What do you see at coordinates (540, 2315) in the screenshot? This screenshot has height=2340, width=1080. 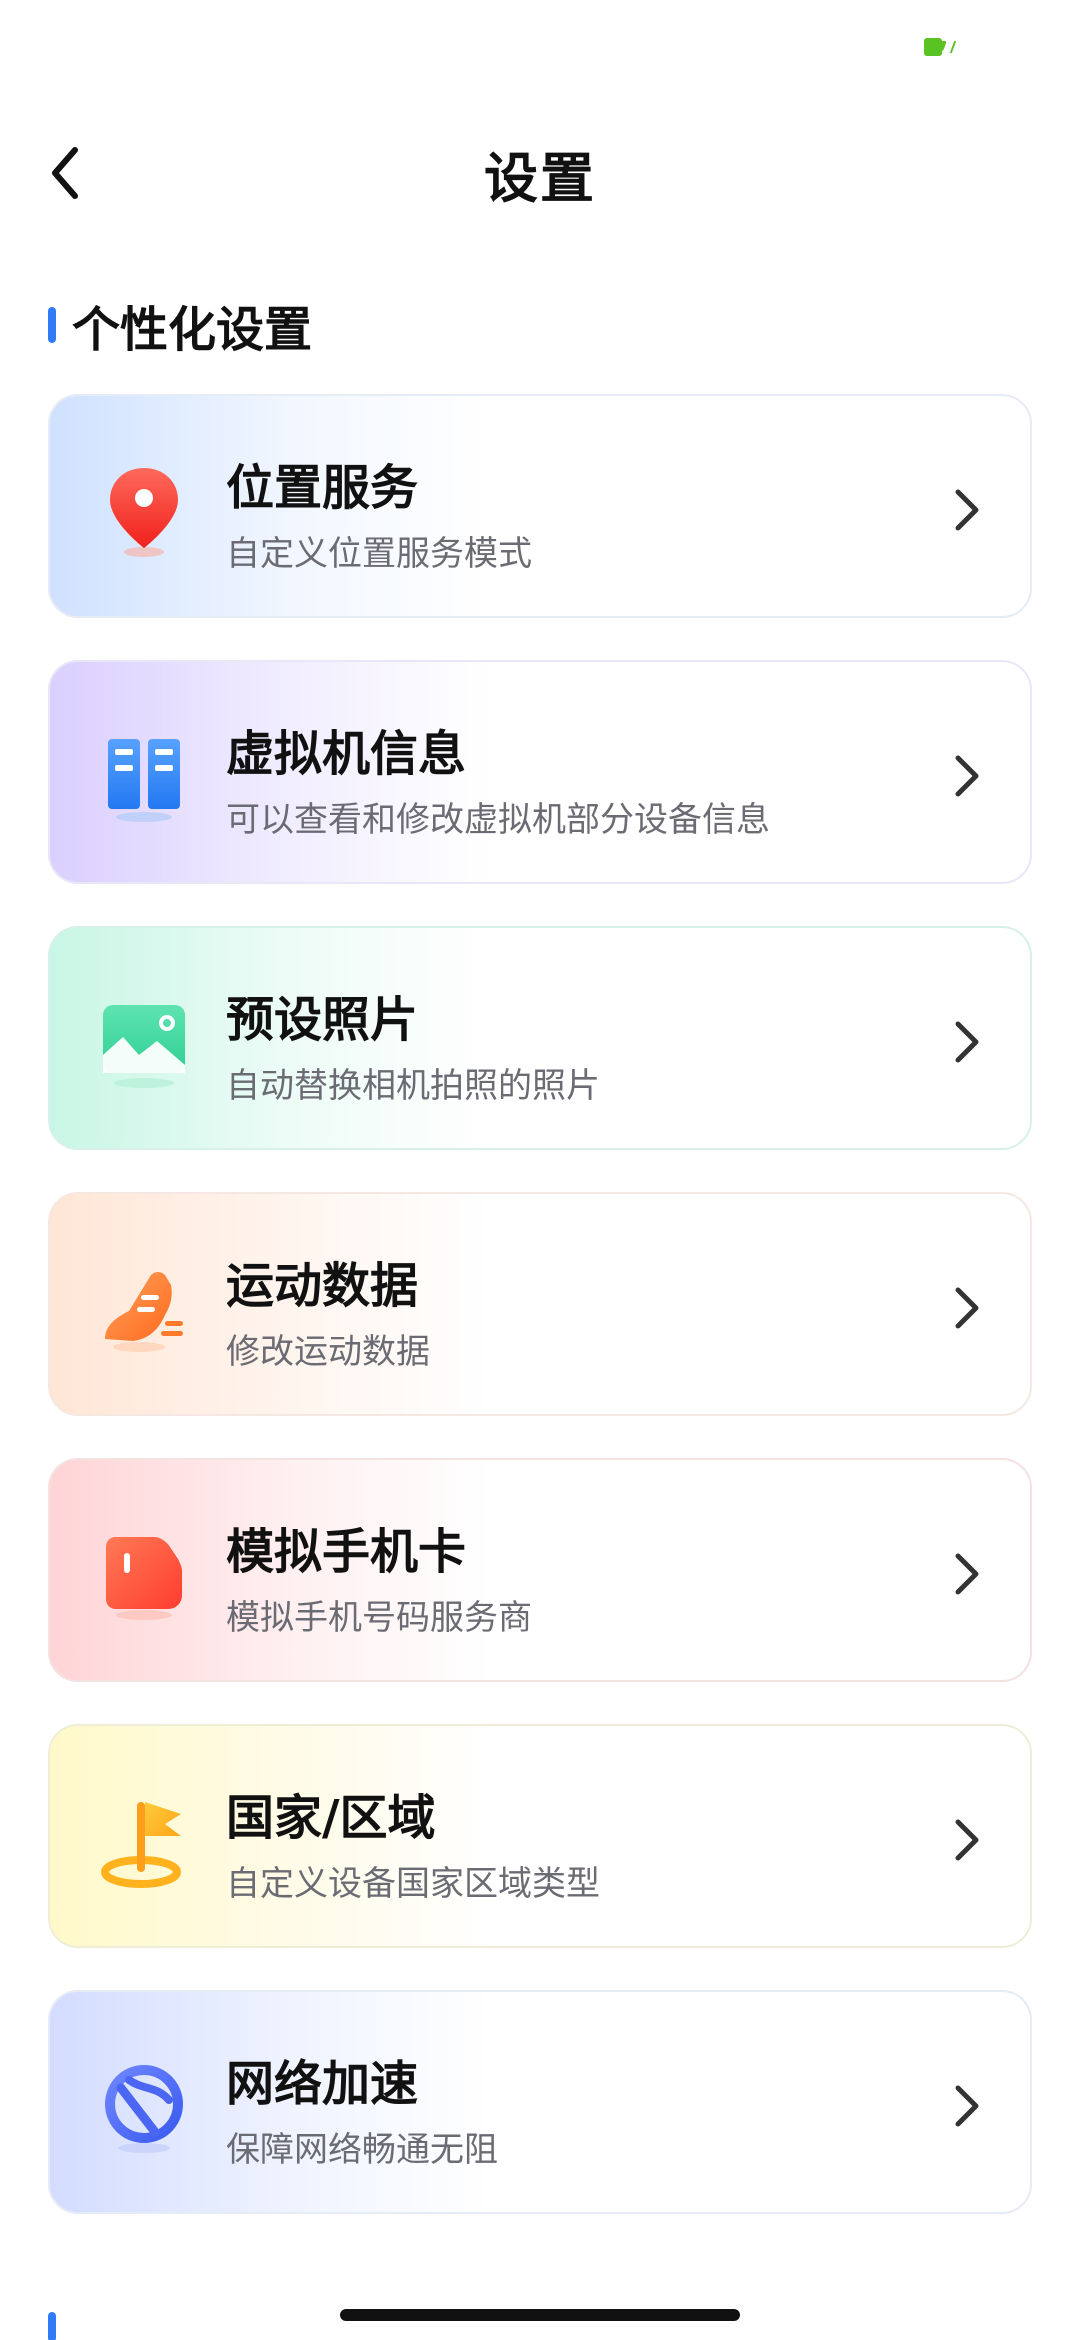 I see `home-indicator` at bounding box center [540, 2315].